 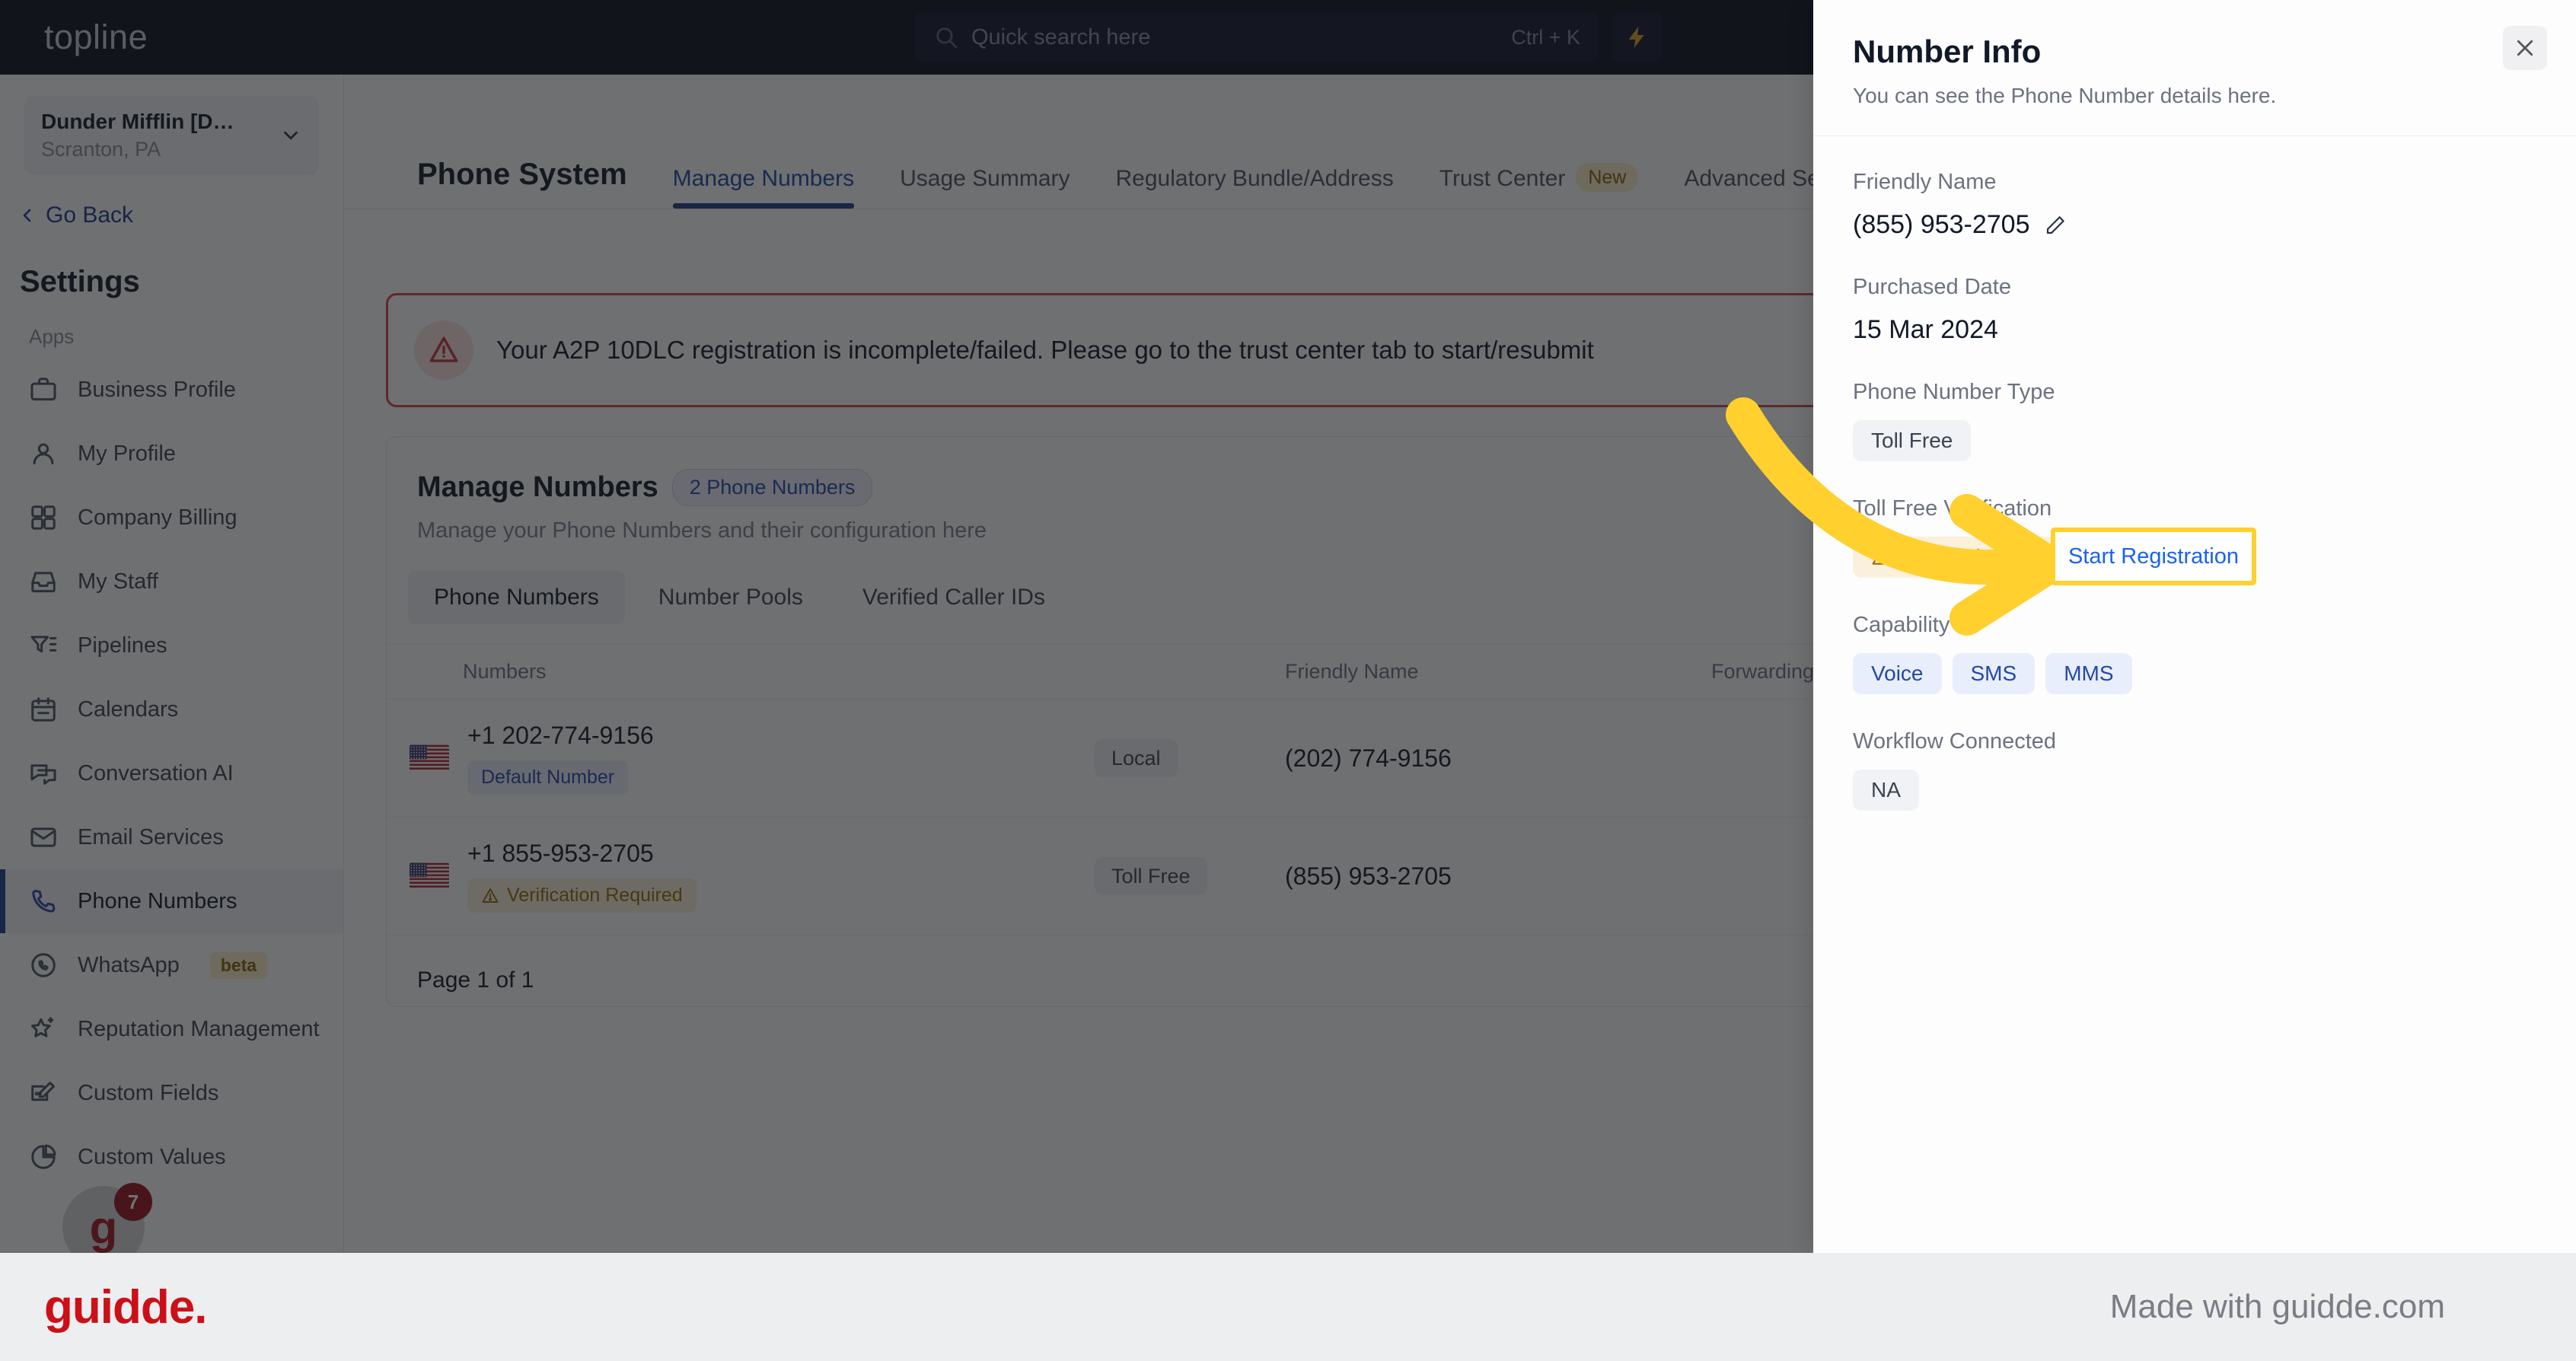 I want to click on column-header-numbers: Numbers, so click(x=505, y=671).